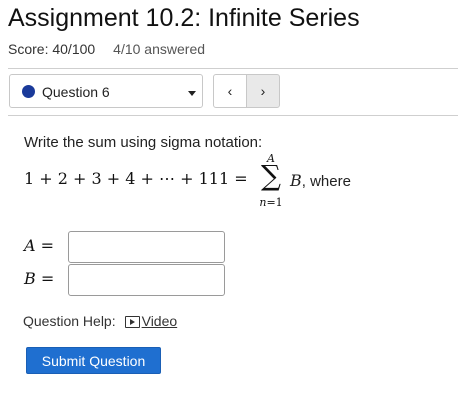 The image size is (458, 414). Describe the element at coordinates (132, 322) in the screenshot. I see `play-video-icon` at that location.